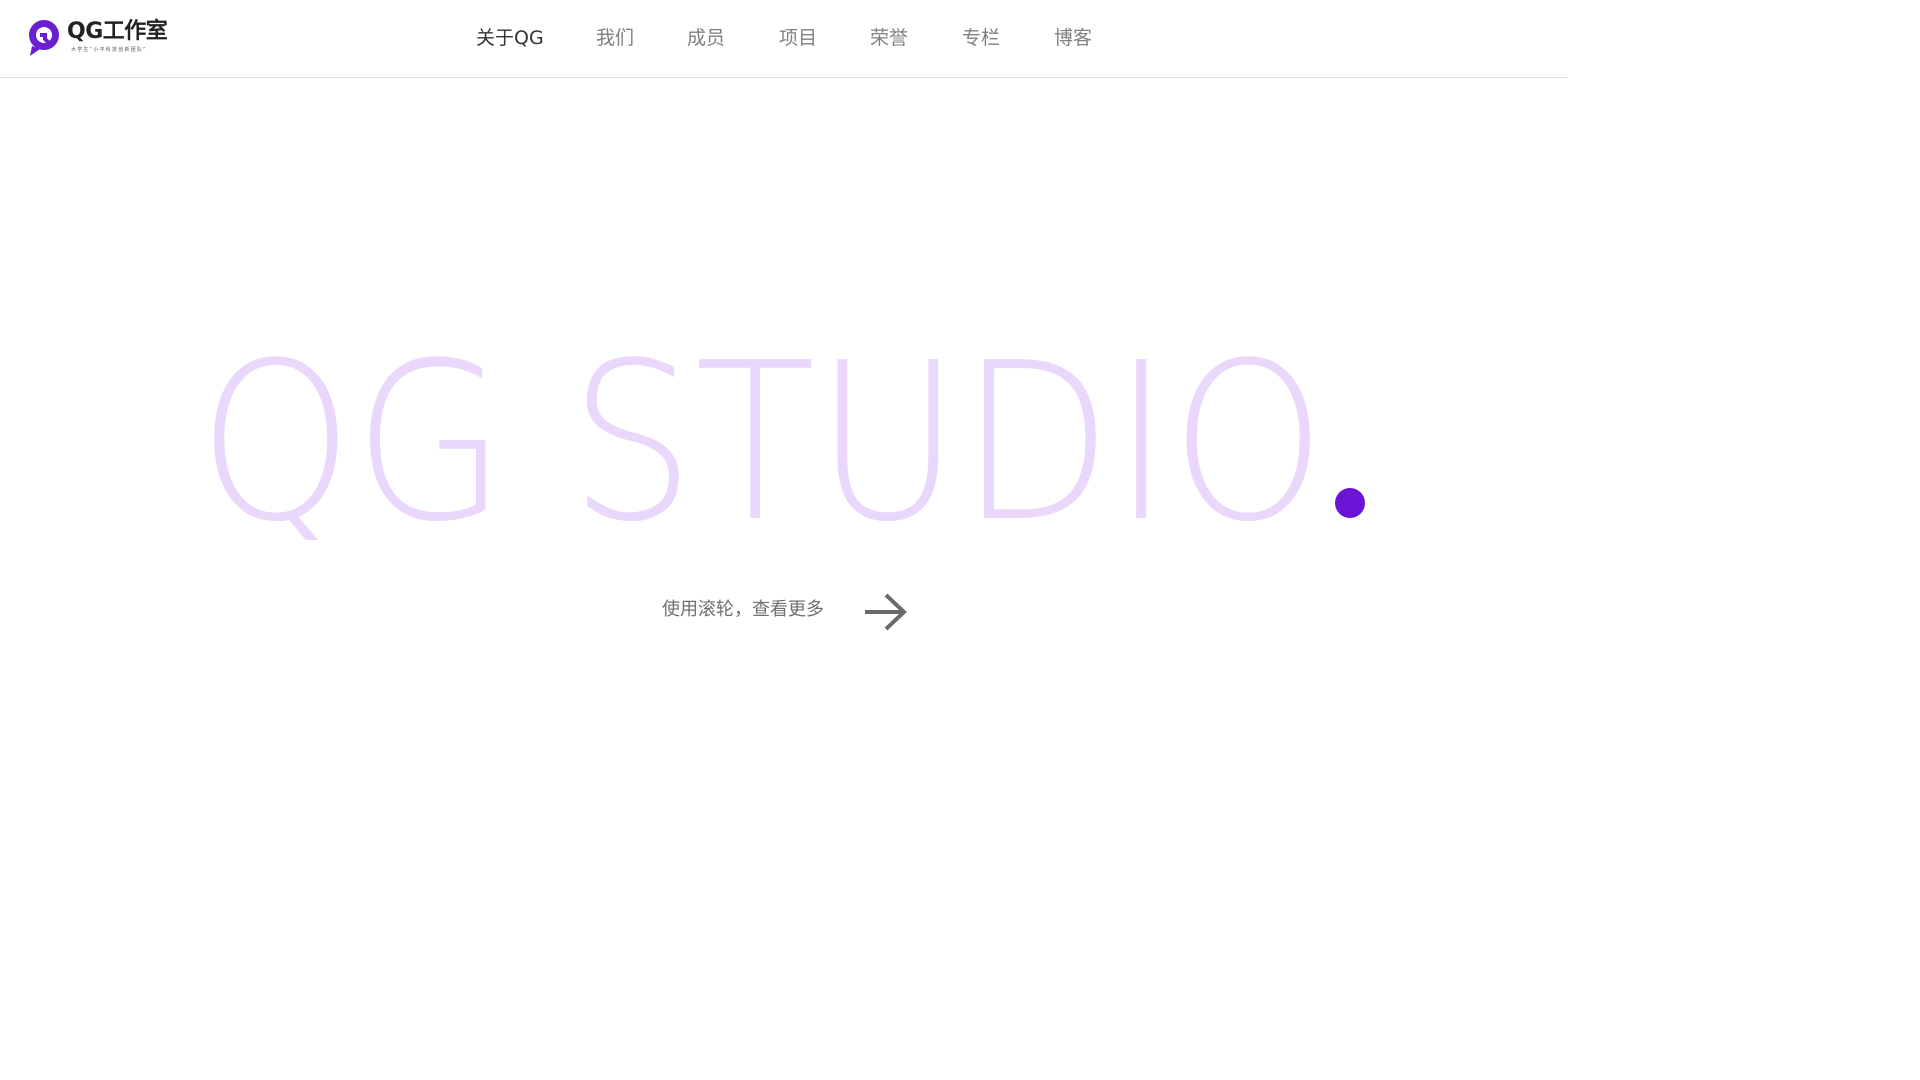 The image size is (1920, 1080). I want to click on hero-headline: QG STUDIO, so click(762, 440).